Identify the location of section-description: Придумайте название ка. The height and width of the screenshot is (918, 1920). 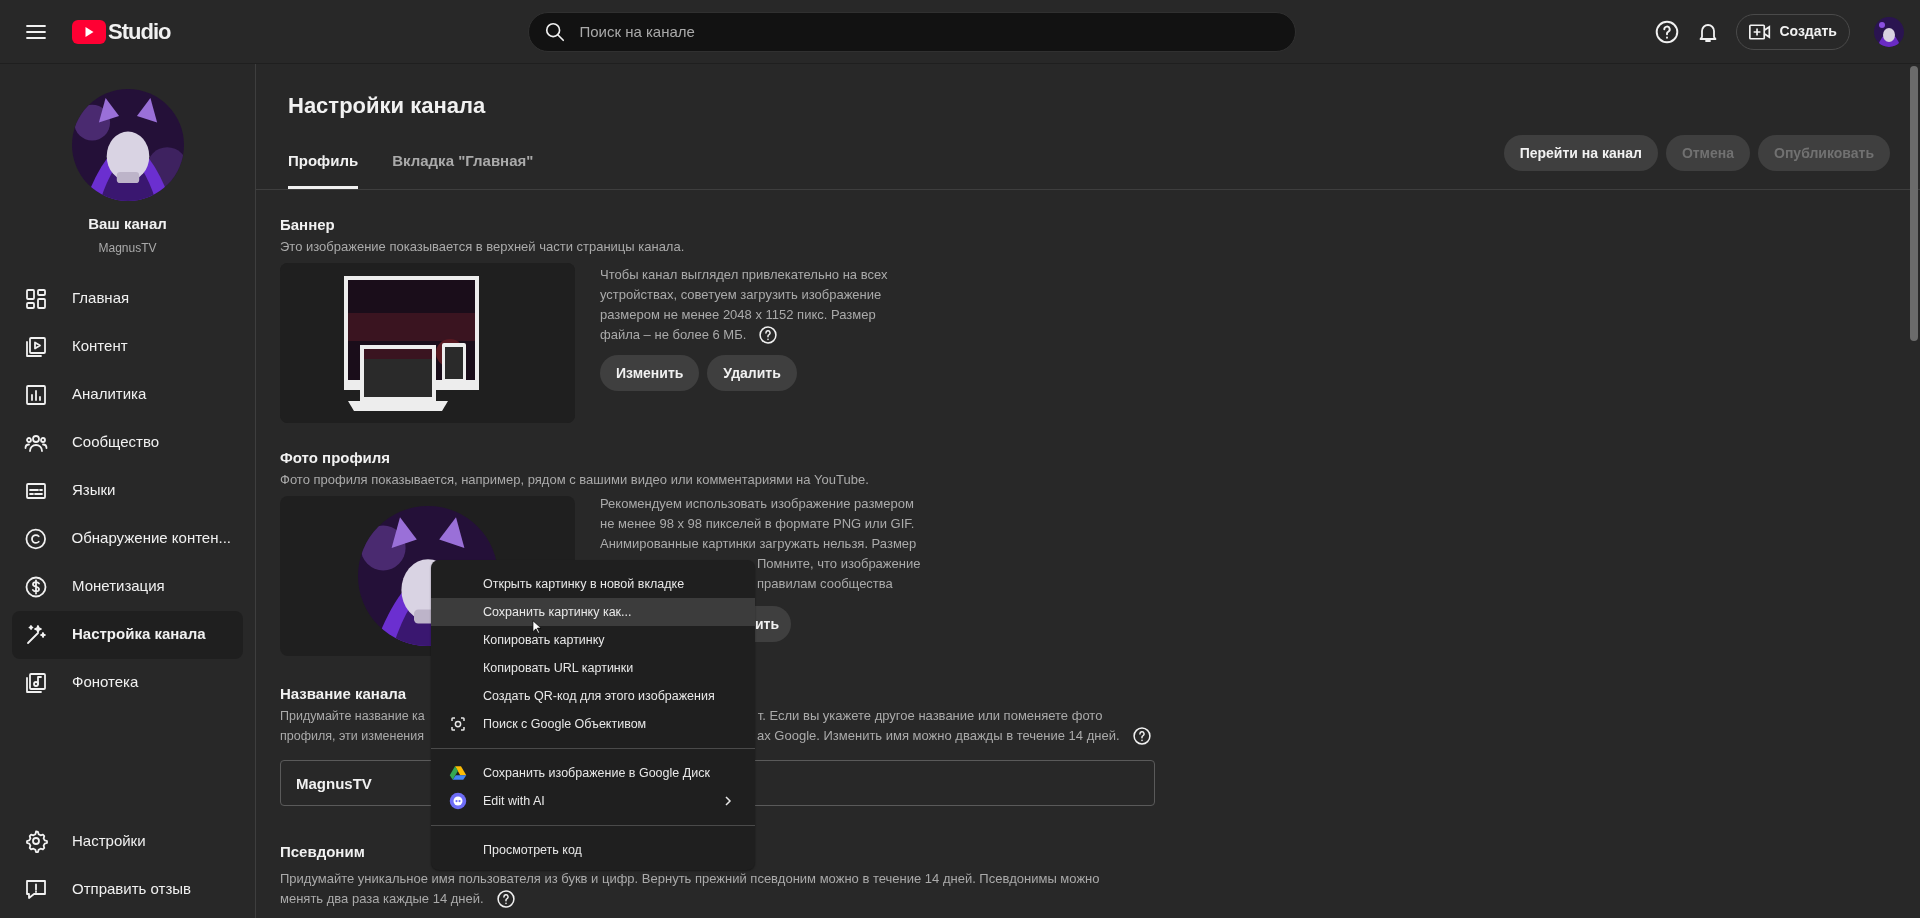
(352, 717).